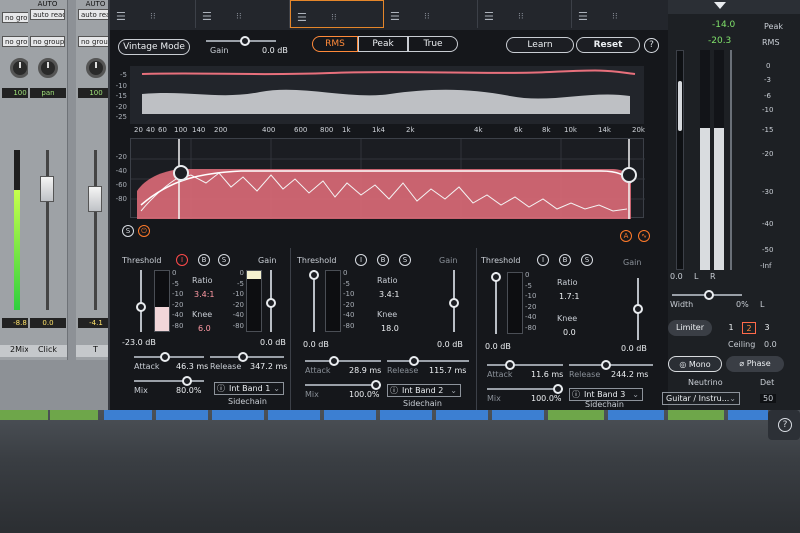  Describe the element at coordinates (621, 14) in the screenshot. I see `module-slot-6: ☰ ⁝⁝` at that location.